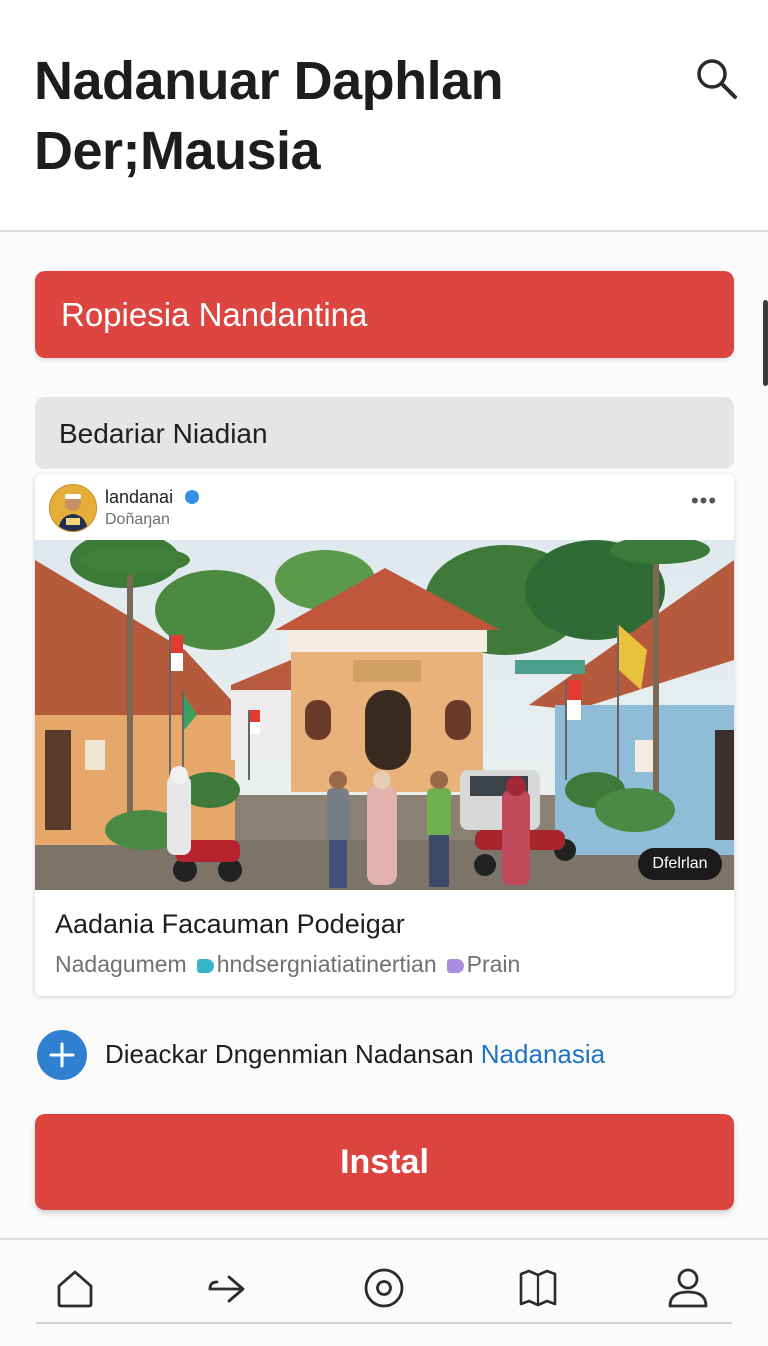  I want to click on home-icon, so click(75, 1289).